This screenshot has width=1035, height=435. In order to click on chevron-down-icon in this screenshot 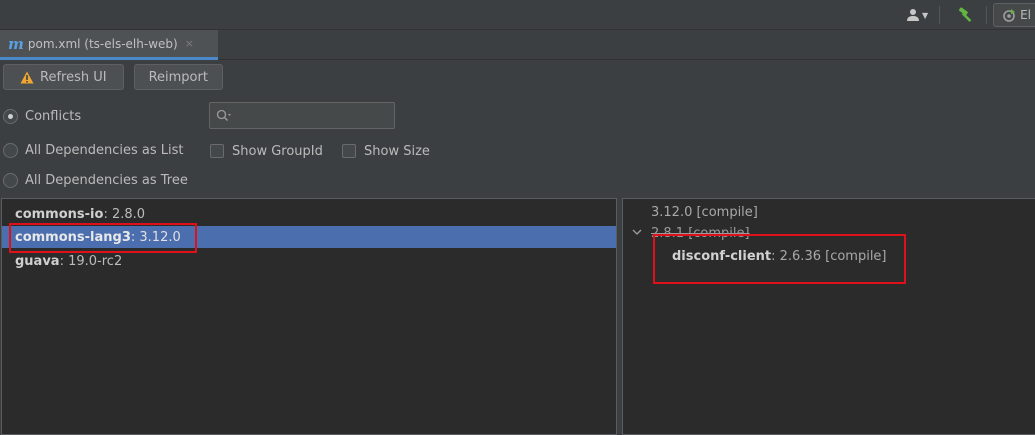, I will do `click(637, 232)`.